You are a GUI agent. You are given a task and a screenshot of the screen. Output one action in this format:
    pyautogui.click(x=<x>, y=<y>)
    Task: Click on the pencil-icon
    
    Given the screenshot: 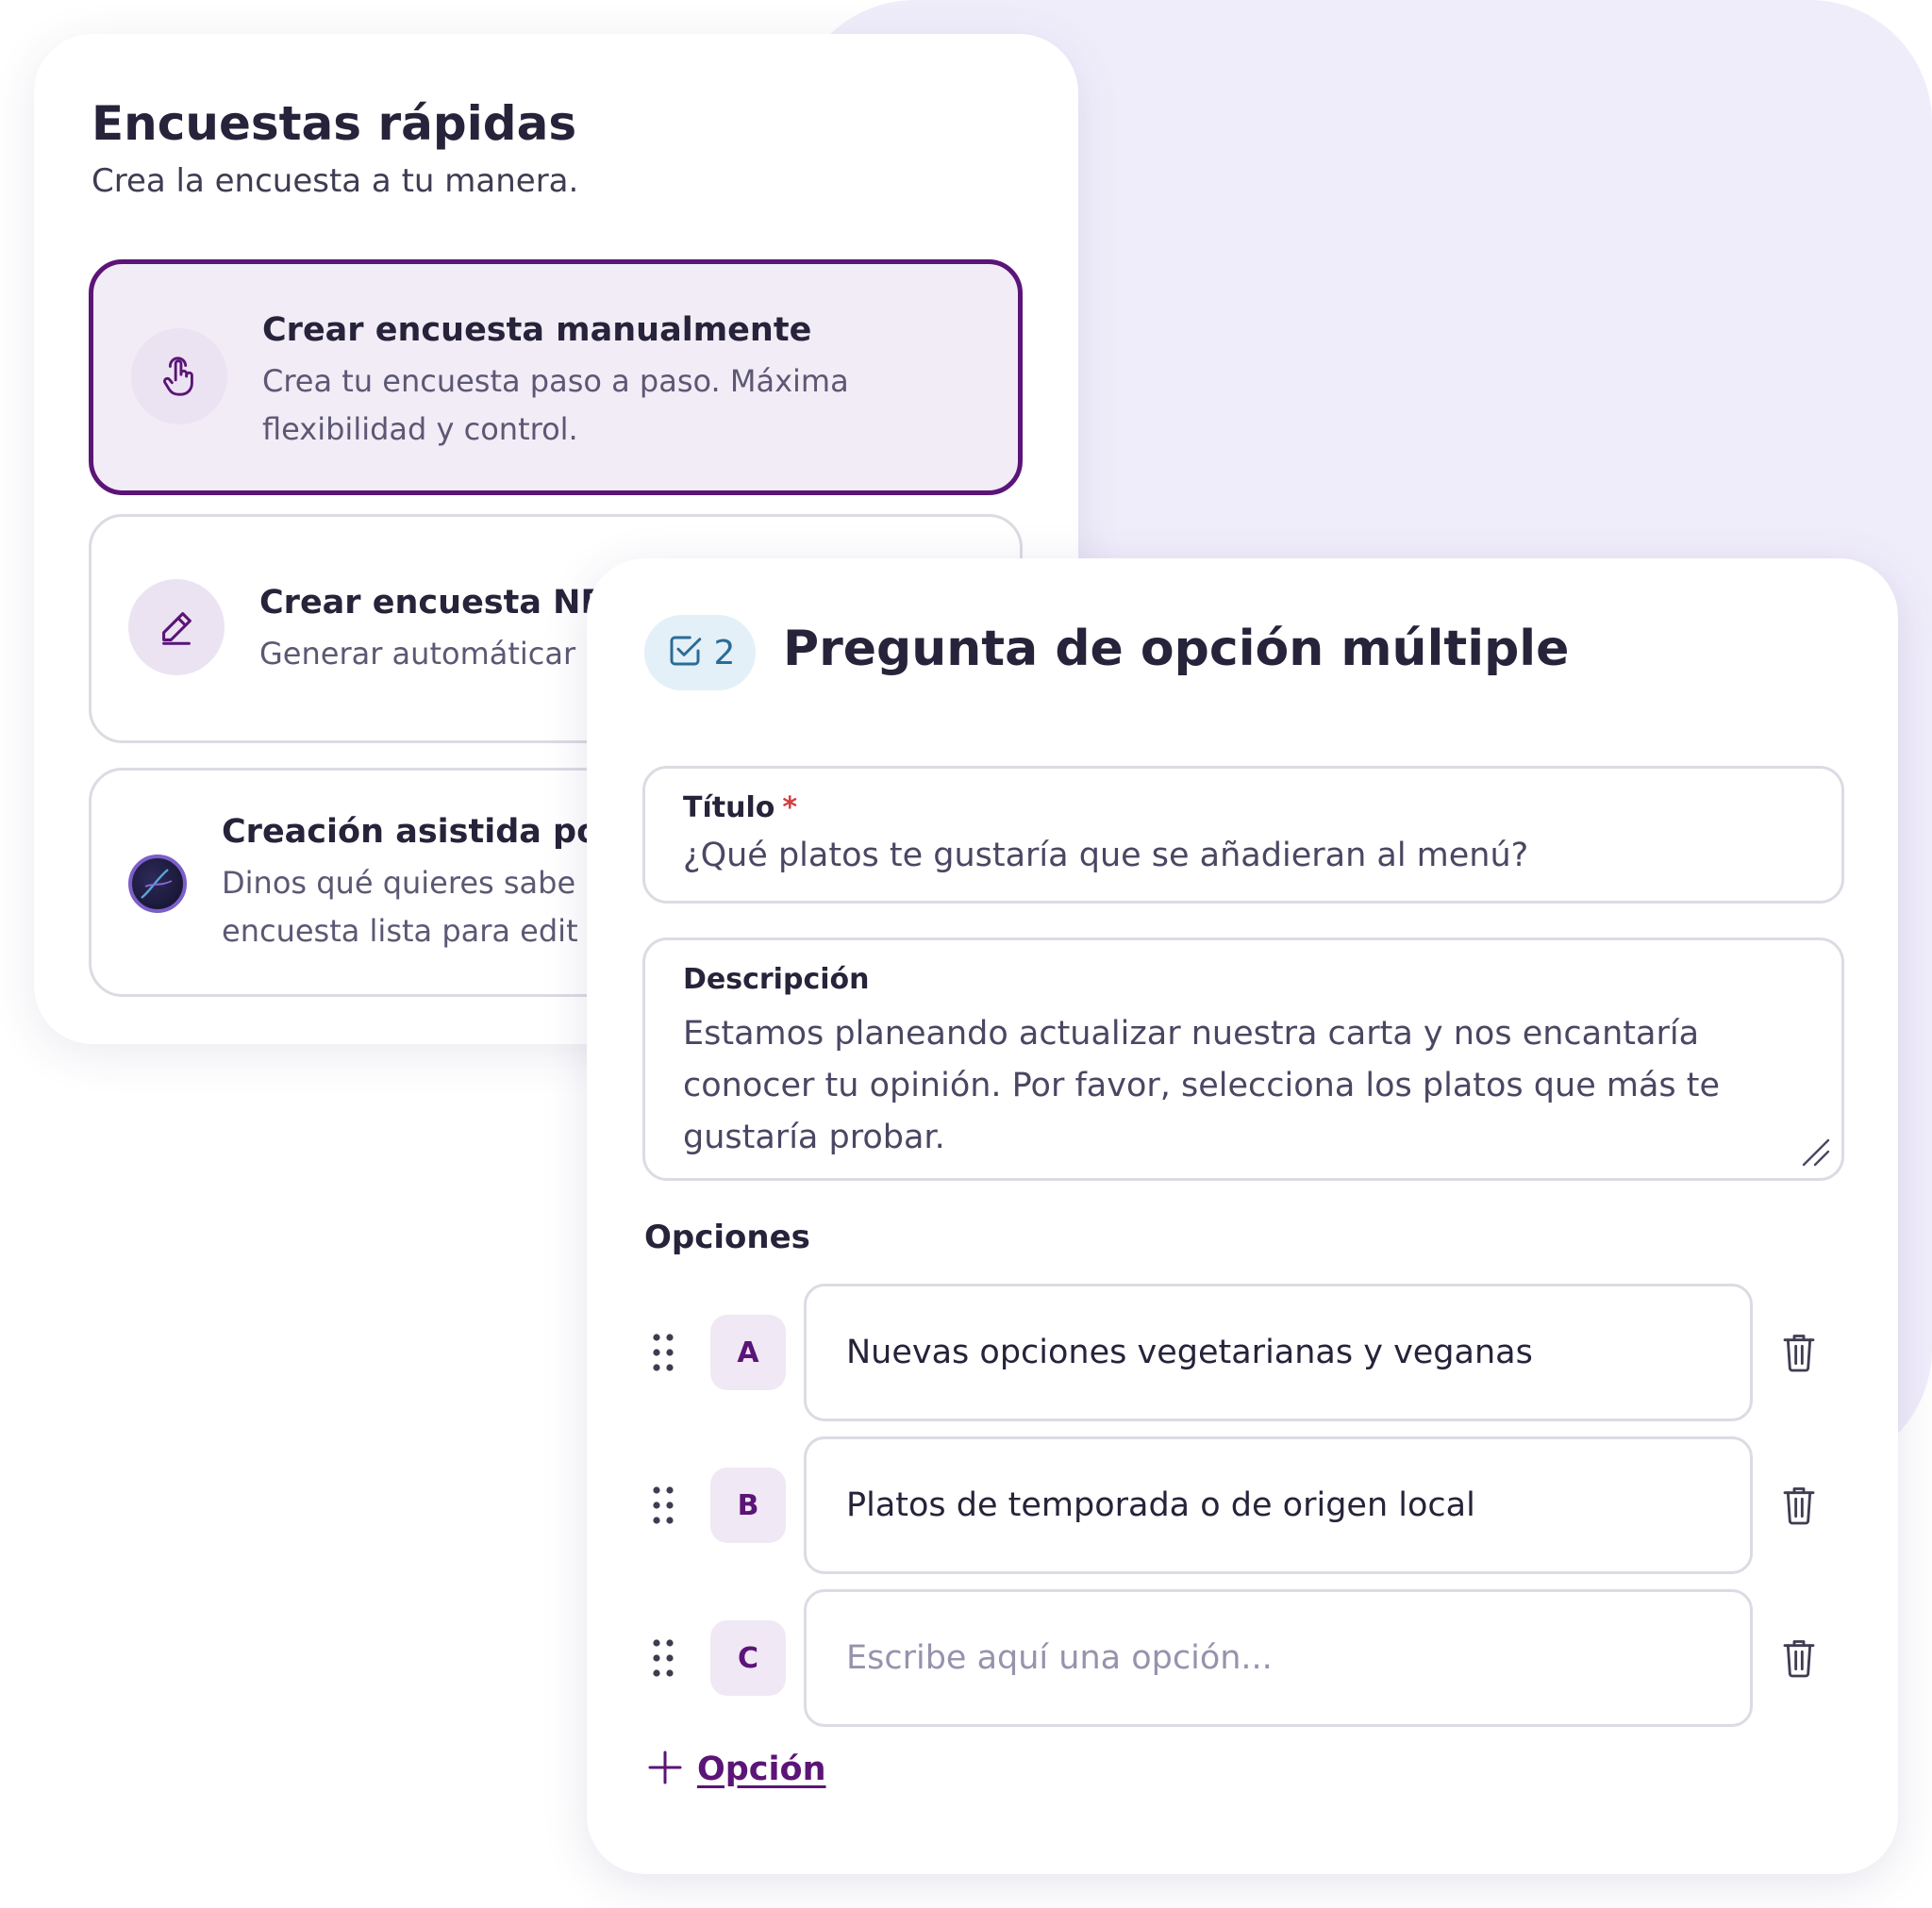 What is the action you would take?
    pyautogui.click(x=176, y=627)
    